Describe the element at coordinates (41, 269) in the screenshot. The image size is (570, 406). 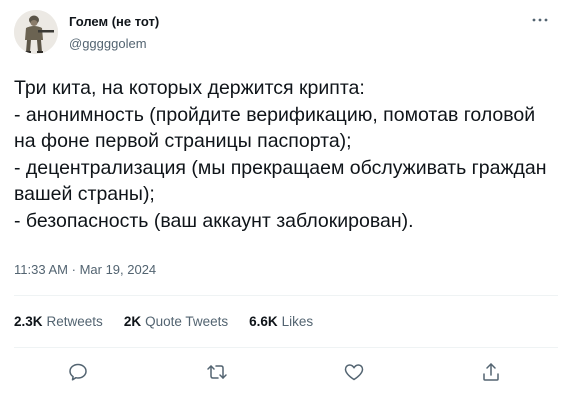
I see `tweet-time: 11:33 AM` at that location.